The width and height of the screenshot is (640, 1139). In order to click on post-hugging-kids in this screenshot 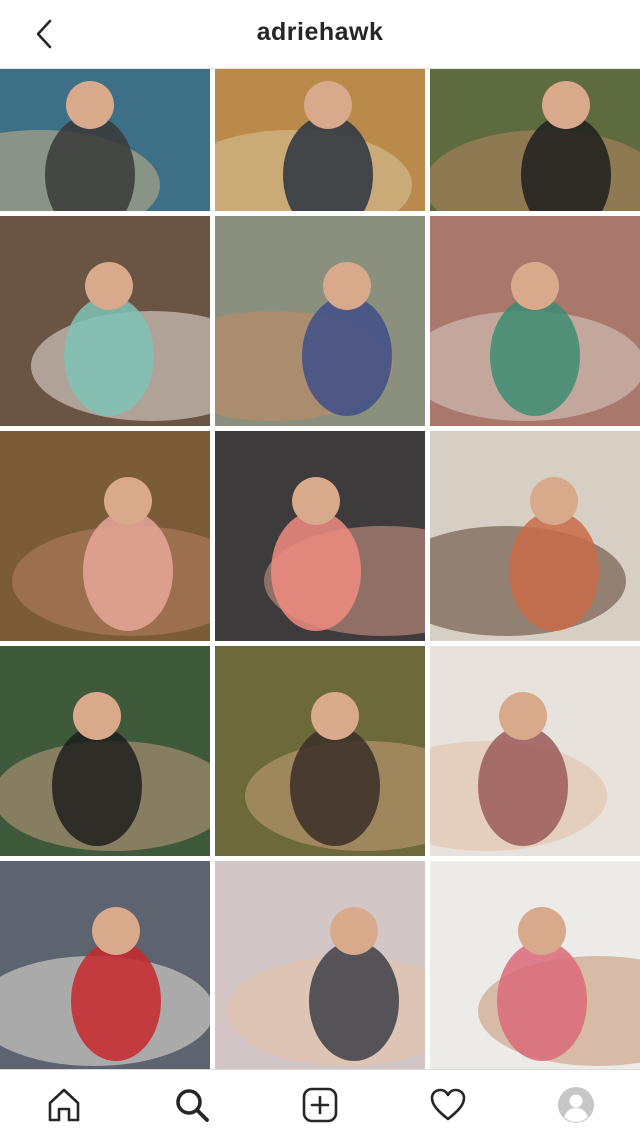, I will do `click(105, 321)`.